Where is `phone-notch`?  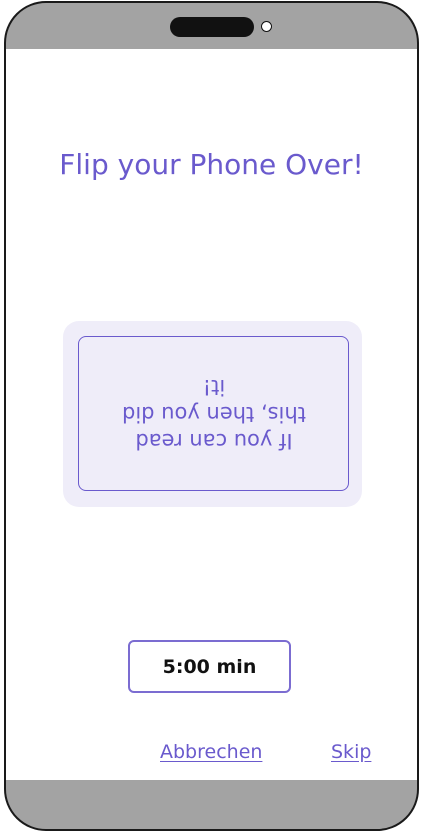
phone-notch is located at coordinates (212, 27).